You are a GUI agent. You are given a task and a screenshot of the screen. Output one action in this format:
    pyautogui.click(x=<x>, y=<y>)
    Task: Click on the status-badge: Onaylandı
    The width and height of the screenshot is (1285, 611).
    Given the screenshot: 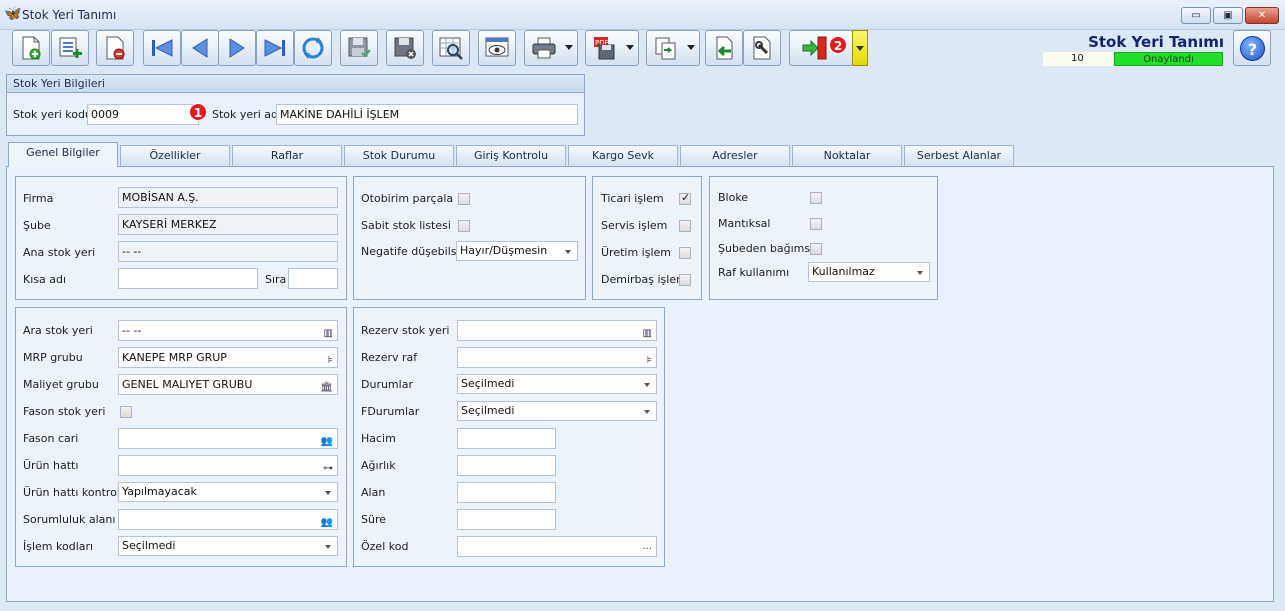 What is the action you would take?
    pyautogui.click(x=1168, y=59)
    